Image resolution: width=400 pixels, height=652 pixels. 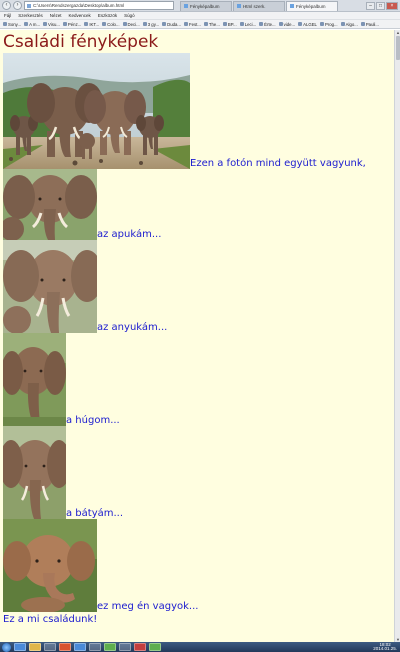 What do you see at coordinates (206, 5) in the screenshot?
I see `tab-1: Fényképalbum` at bounding box center [206, 5].